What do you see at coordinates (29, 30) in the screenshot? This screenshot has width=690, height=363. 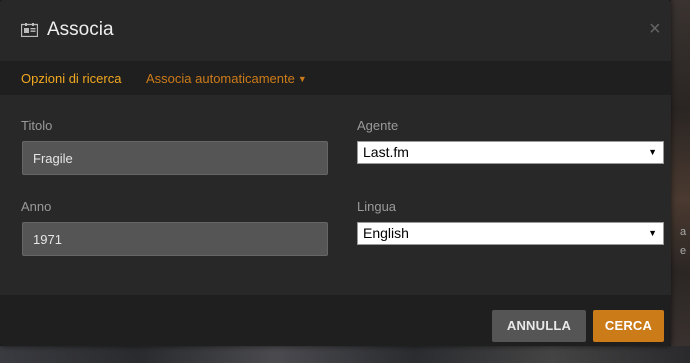 I see `id-card-icon` at bounding box center [29, 30].